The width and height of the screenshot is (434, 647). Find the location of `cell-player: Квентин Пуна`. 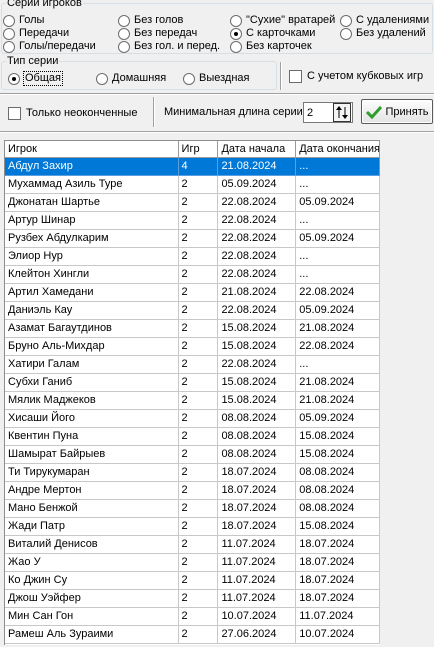

cell-player: Квентин Пуна is located at coordinates (92, 437).